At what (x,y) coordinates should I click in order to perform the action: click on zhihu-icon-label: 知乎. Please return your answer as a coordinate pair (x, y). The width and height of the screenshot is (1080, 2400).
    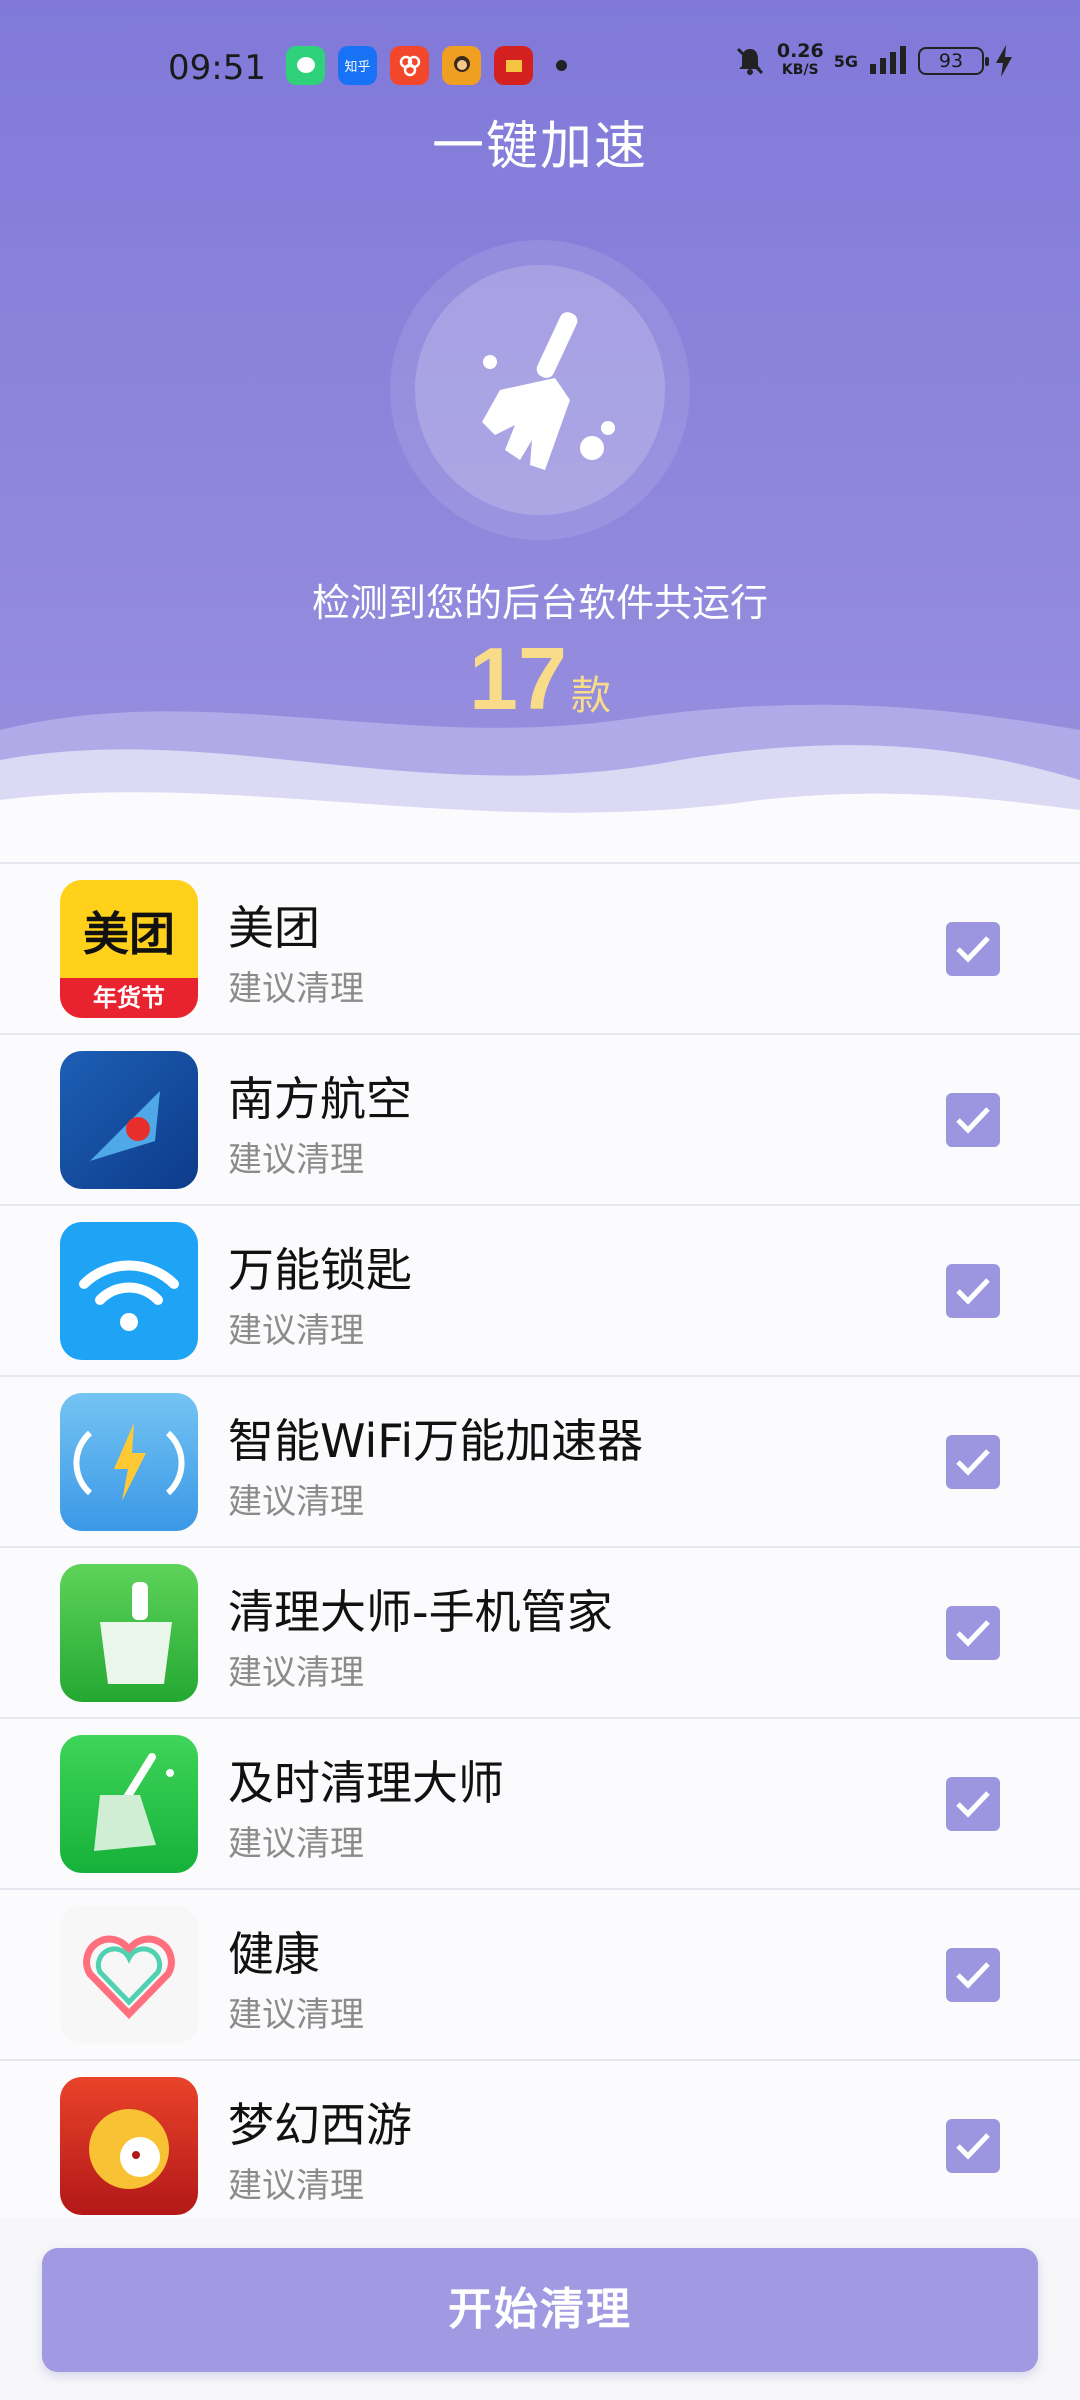
    Looking at the image, I should click on (357, 67).